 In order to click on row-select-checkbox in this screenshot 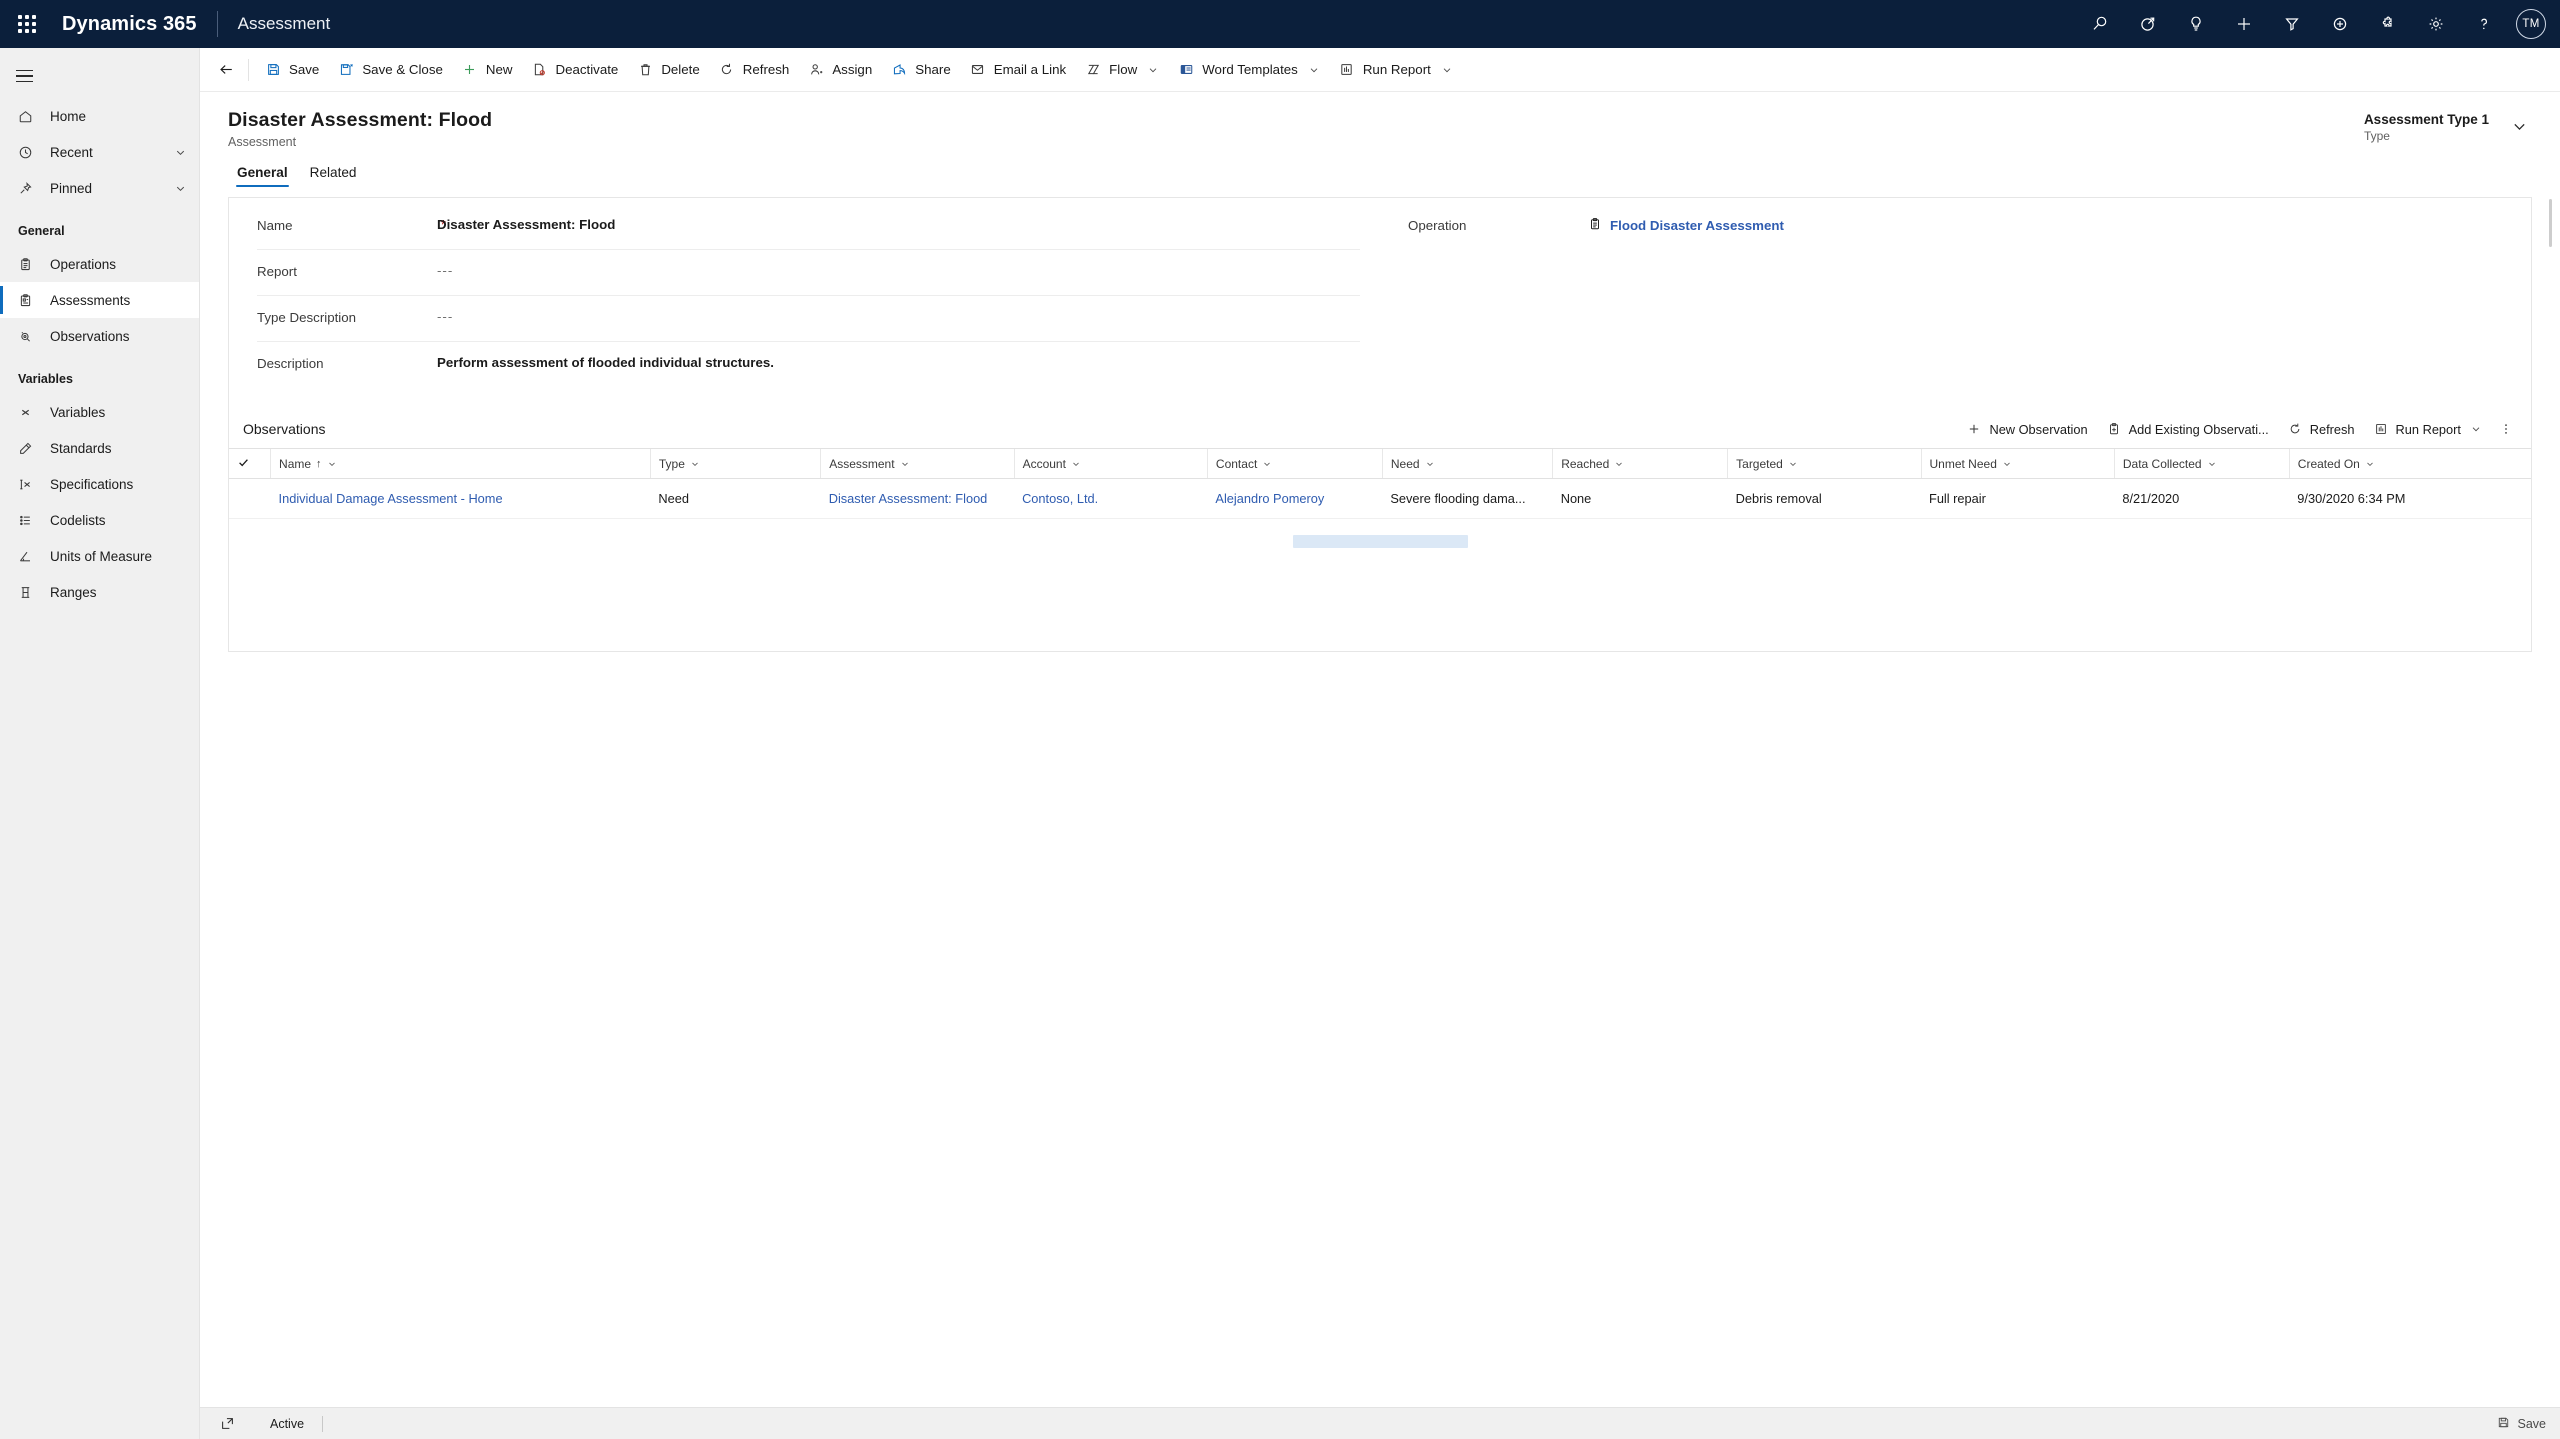, I will do `click(250, 498)`.